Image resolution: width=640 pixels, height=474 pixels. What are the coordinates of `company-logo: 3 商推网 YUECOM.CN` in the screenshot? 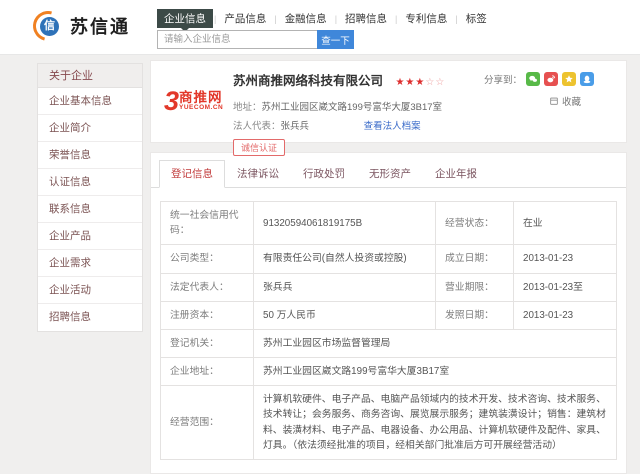 It's located at (200, 101).